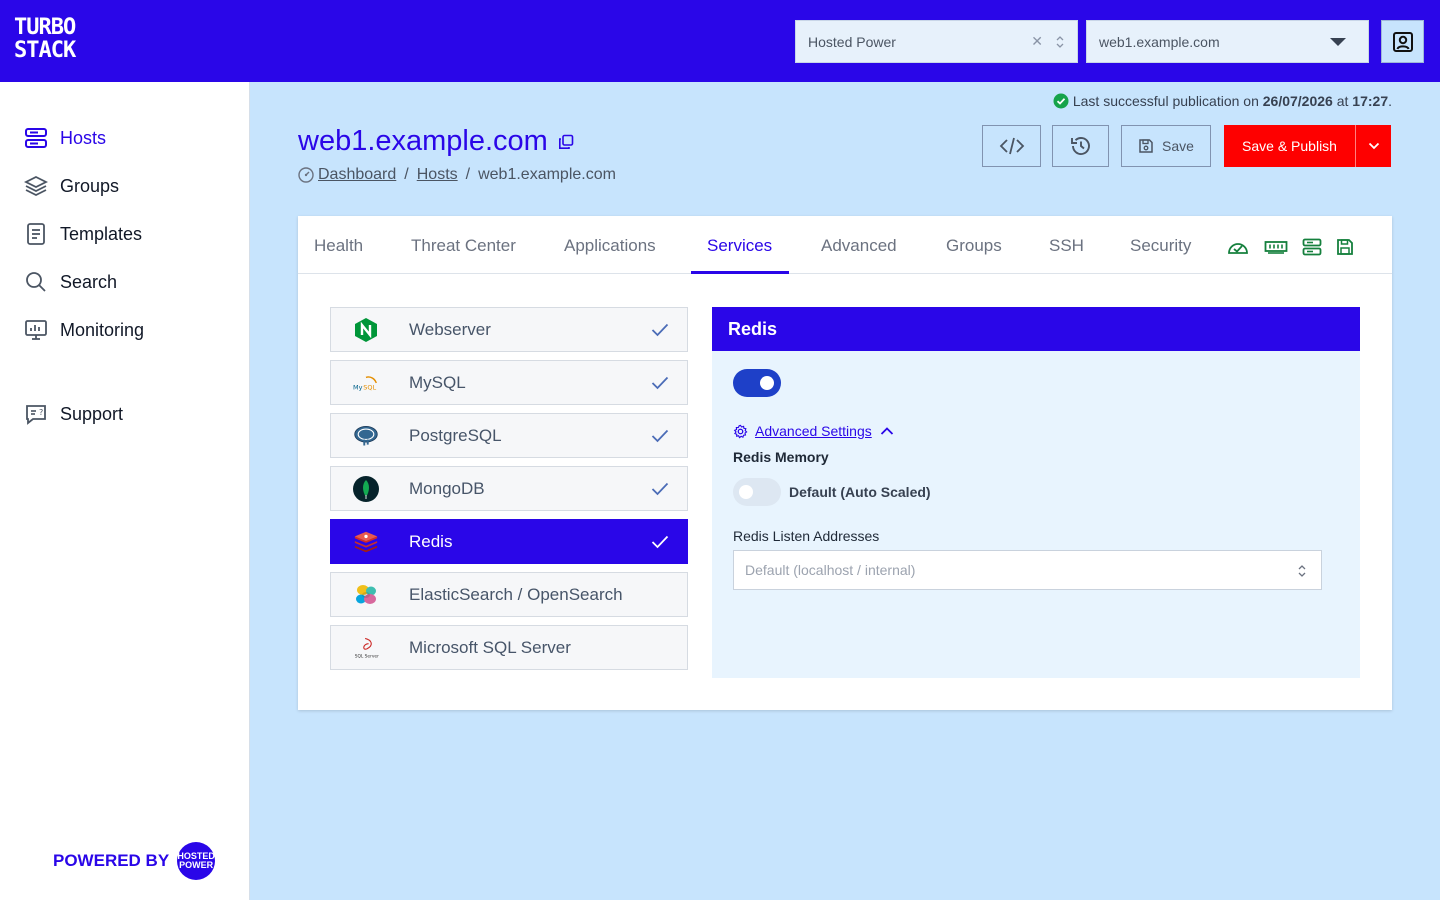 This screenshot has height=900, width=1440. I want to click on breadcrumb: Dashboard / Hosts / web1.example.com, so click(457, 175).